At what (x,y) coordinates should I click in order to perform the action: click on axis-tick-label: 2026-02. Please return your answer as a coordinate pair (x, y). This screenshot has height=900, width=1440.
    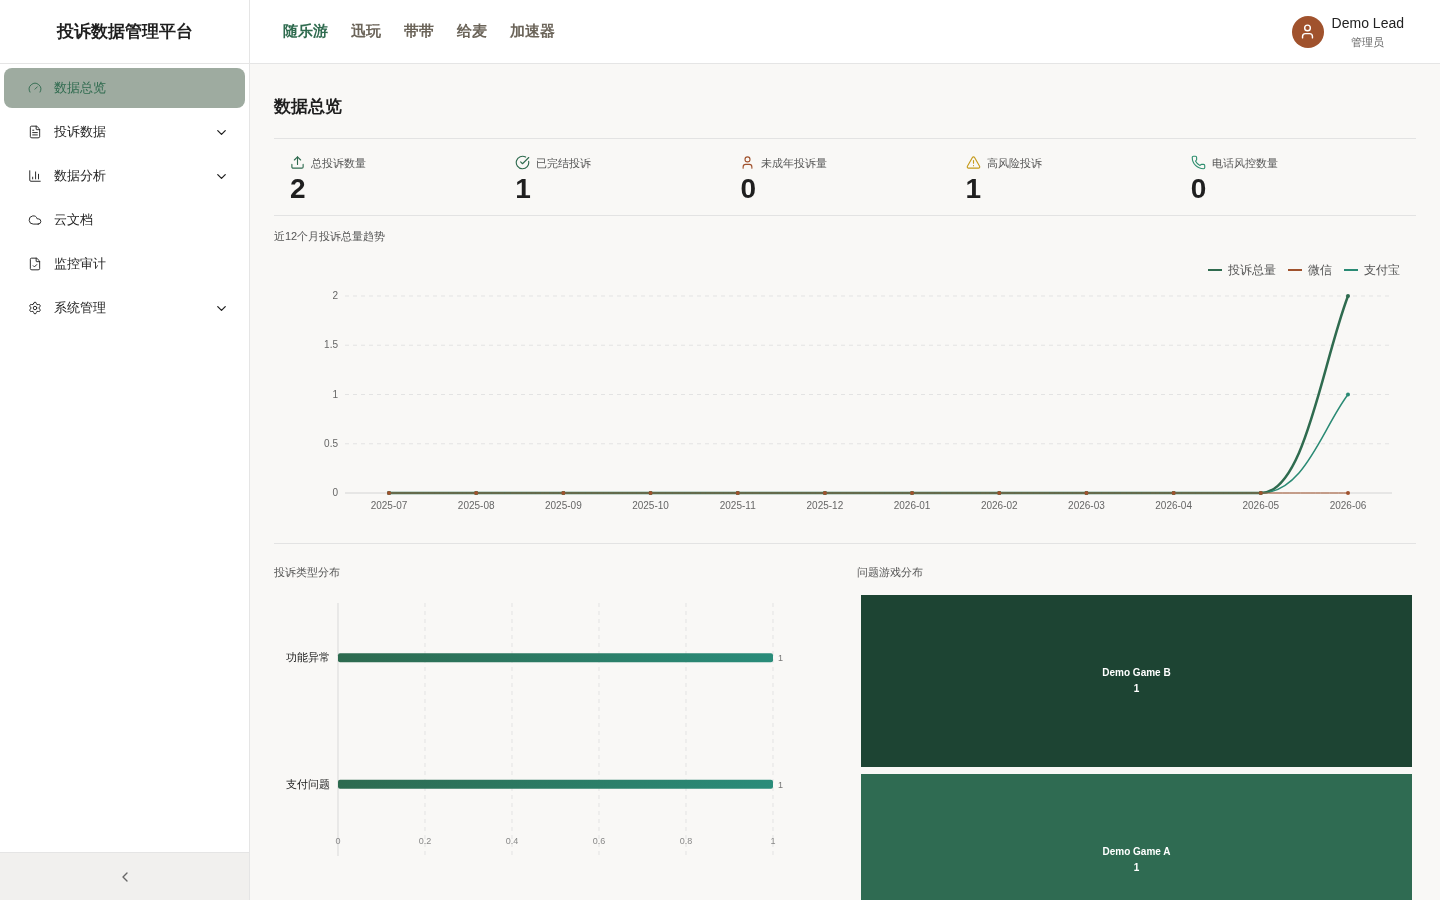
    Looking at the image, I should click on (999, 505).